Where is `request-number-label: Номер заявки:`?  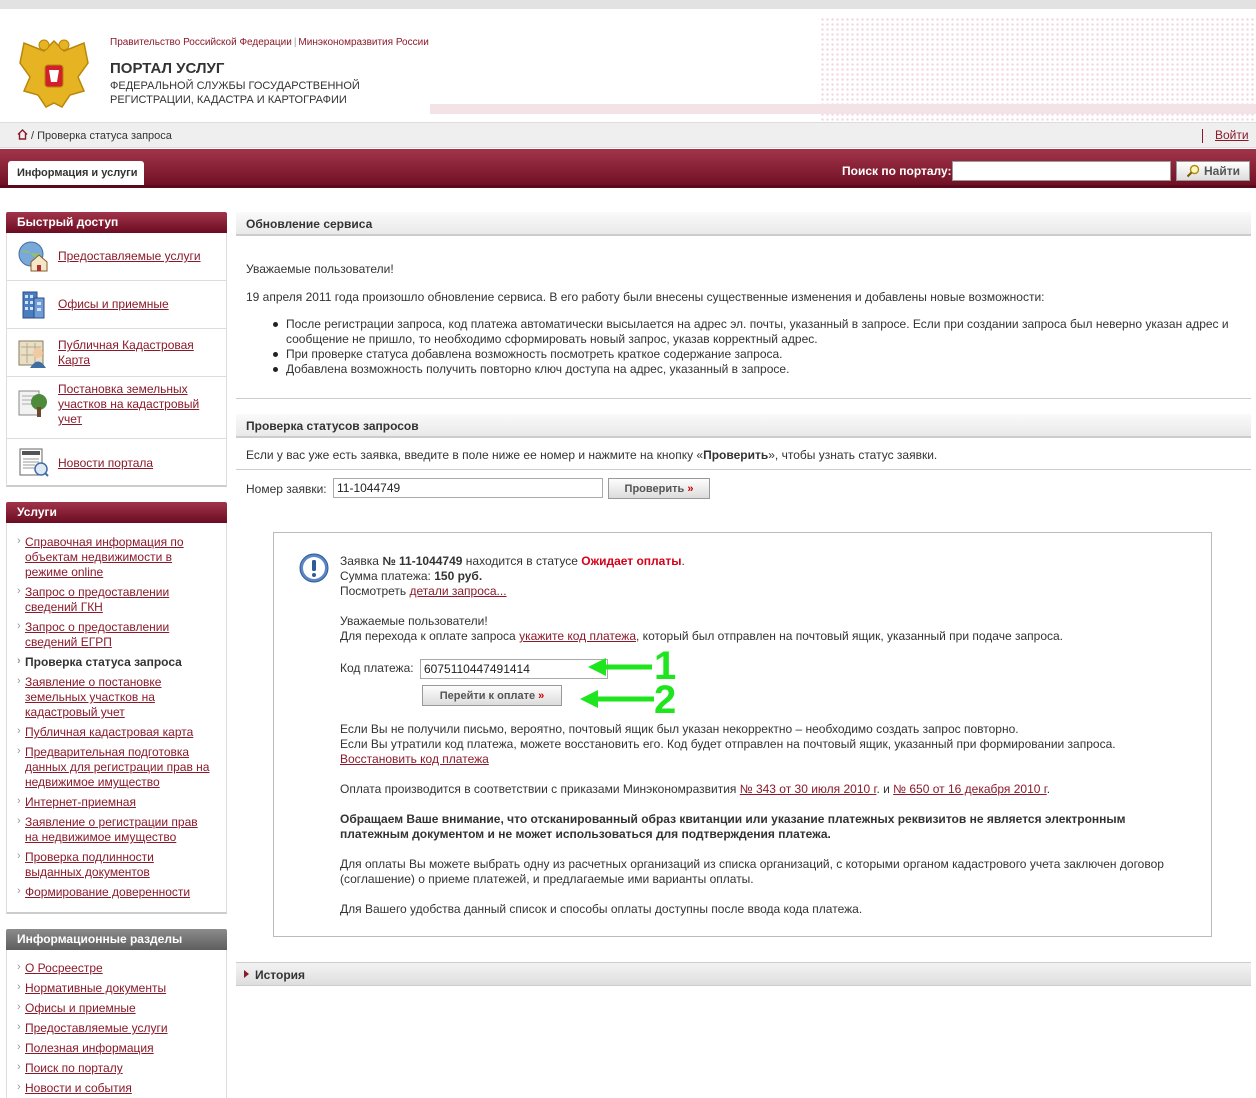
request-number-label: Номер заявки: is located at coordinates (286, 489).